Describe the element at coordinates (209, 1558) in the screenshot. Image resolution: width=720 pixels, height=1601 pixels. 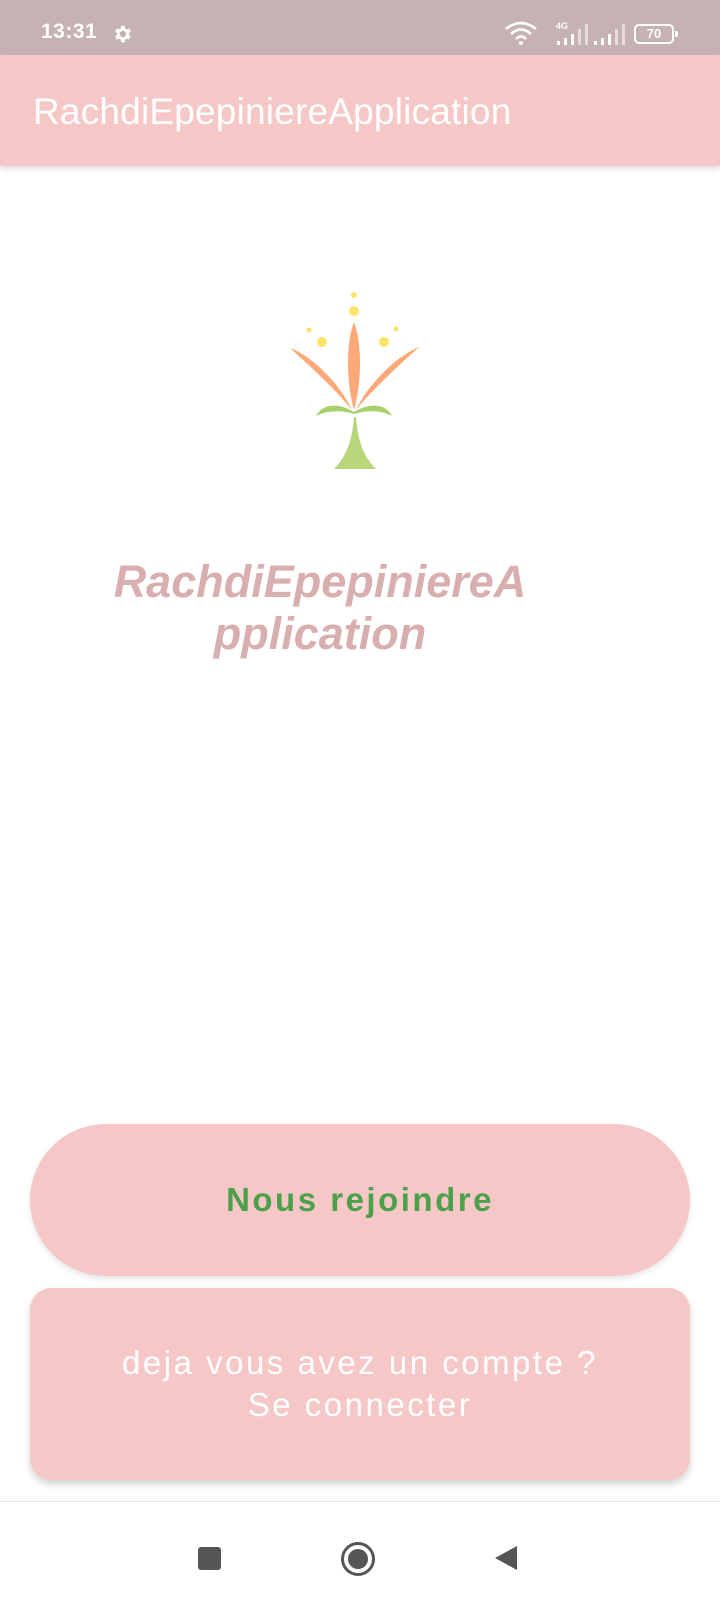
I see `recents-icon` at that location.